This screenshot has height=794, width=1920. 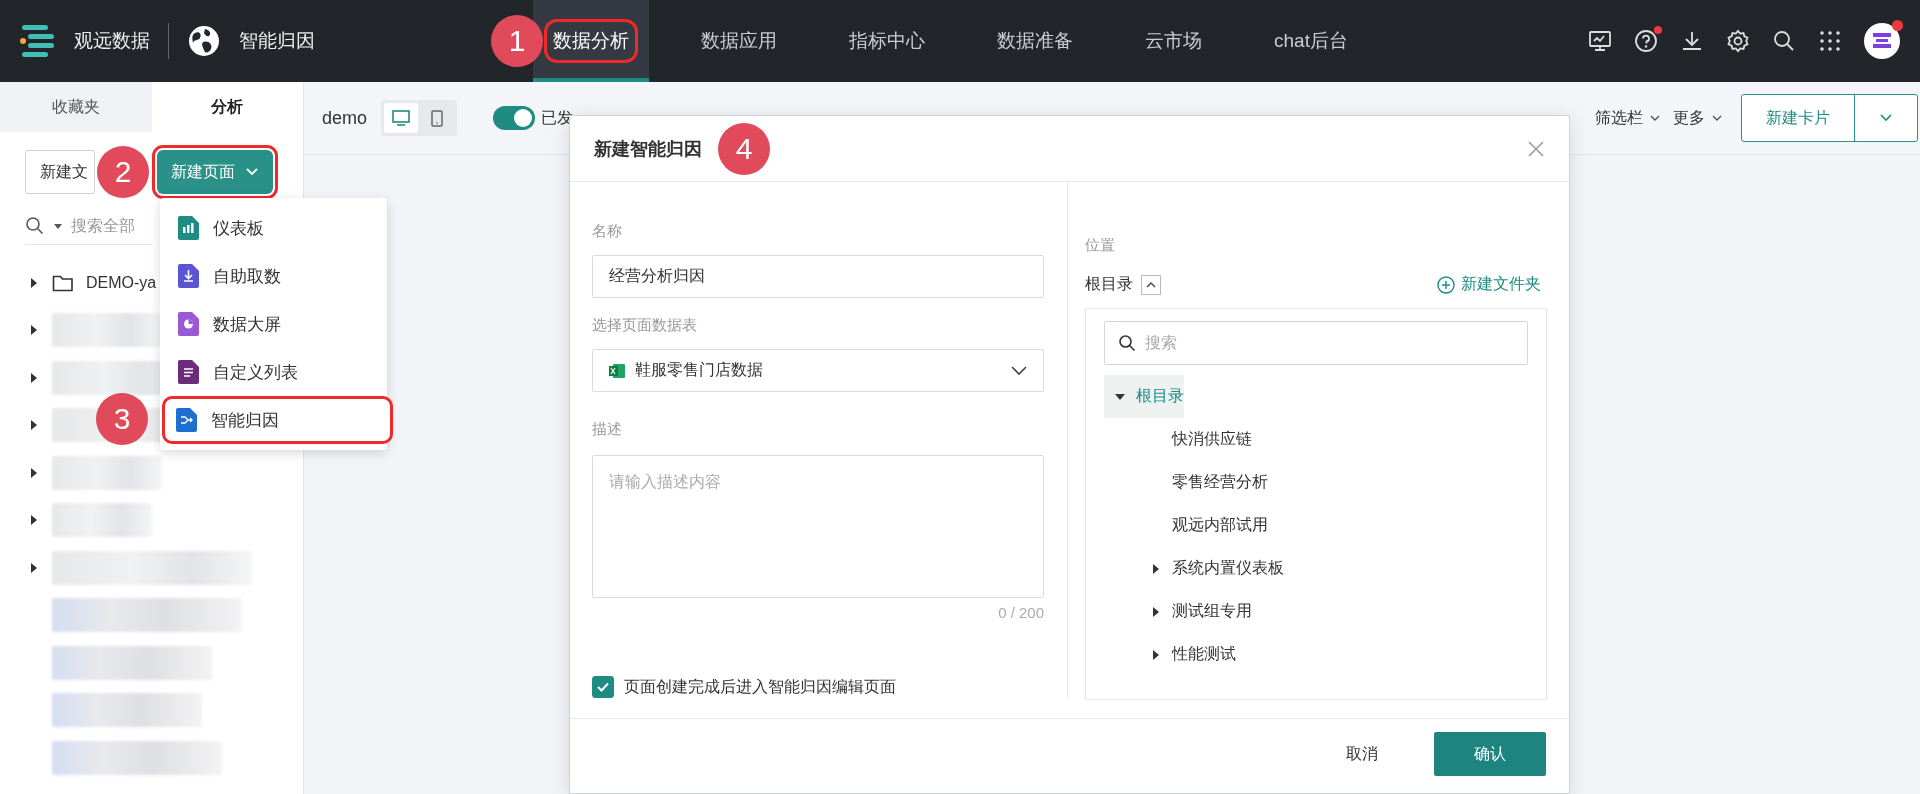 What do you see at coordinates (1035, 41) in the screenshot?
I see `nav-tab: 数据准备` at bounding box center [1035, 41].